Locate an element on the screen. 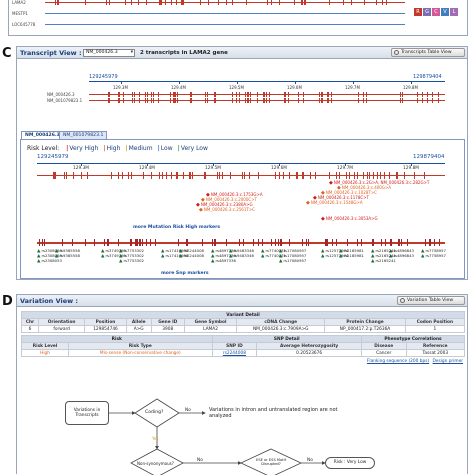  transcript-select: NM_000426.3 ▾ is located at coordinates (109, 53).